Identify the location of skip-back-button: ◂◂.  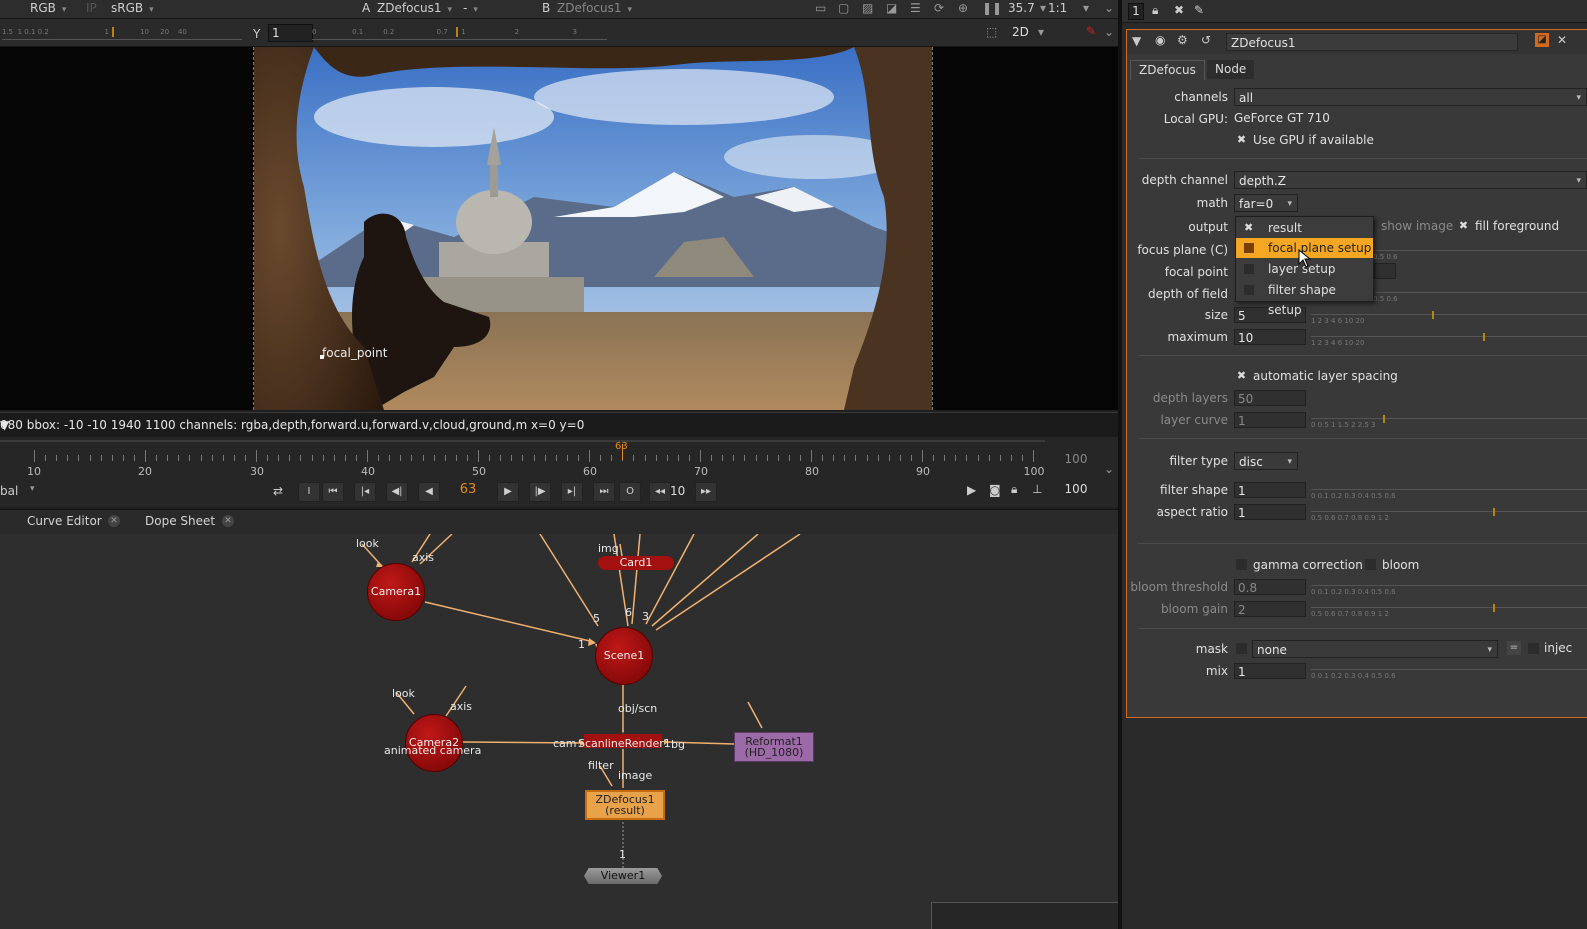
(660, 492).